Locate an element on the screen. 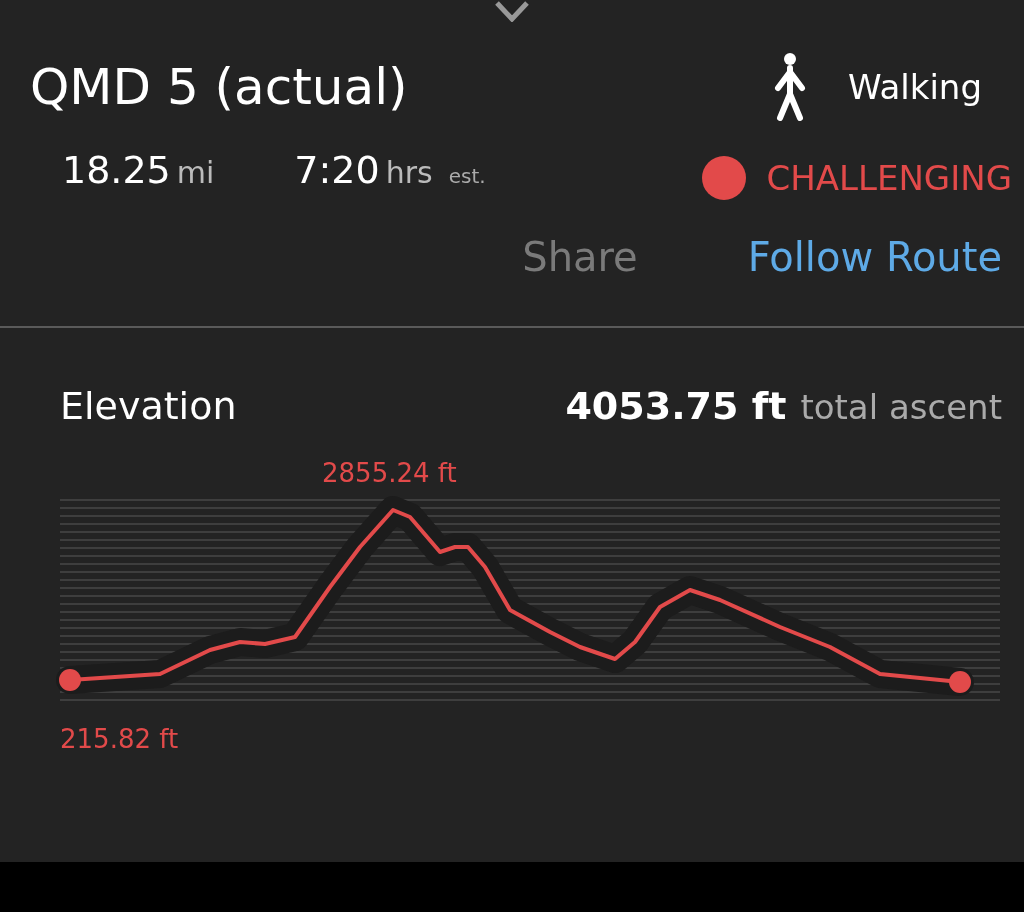  duration-value: 7:20 is located at coordinates (337, 170).